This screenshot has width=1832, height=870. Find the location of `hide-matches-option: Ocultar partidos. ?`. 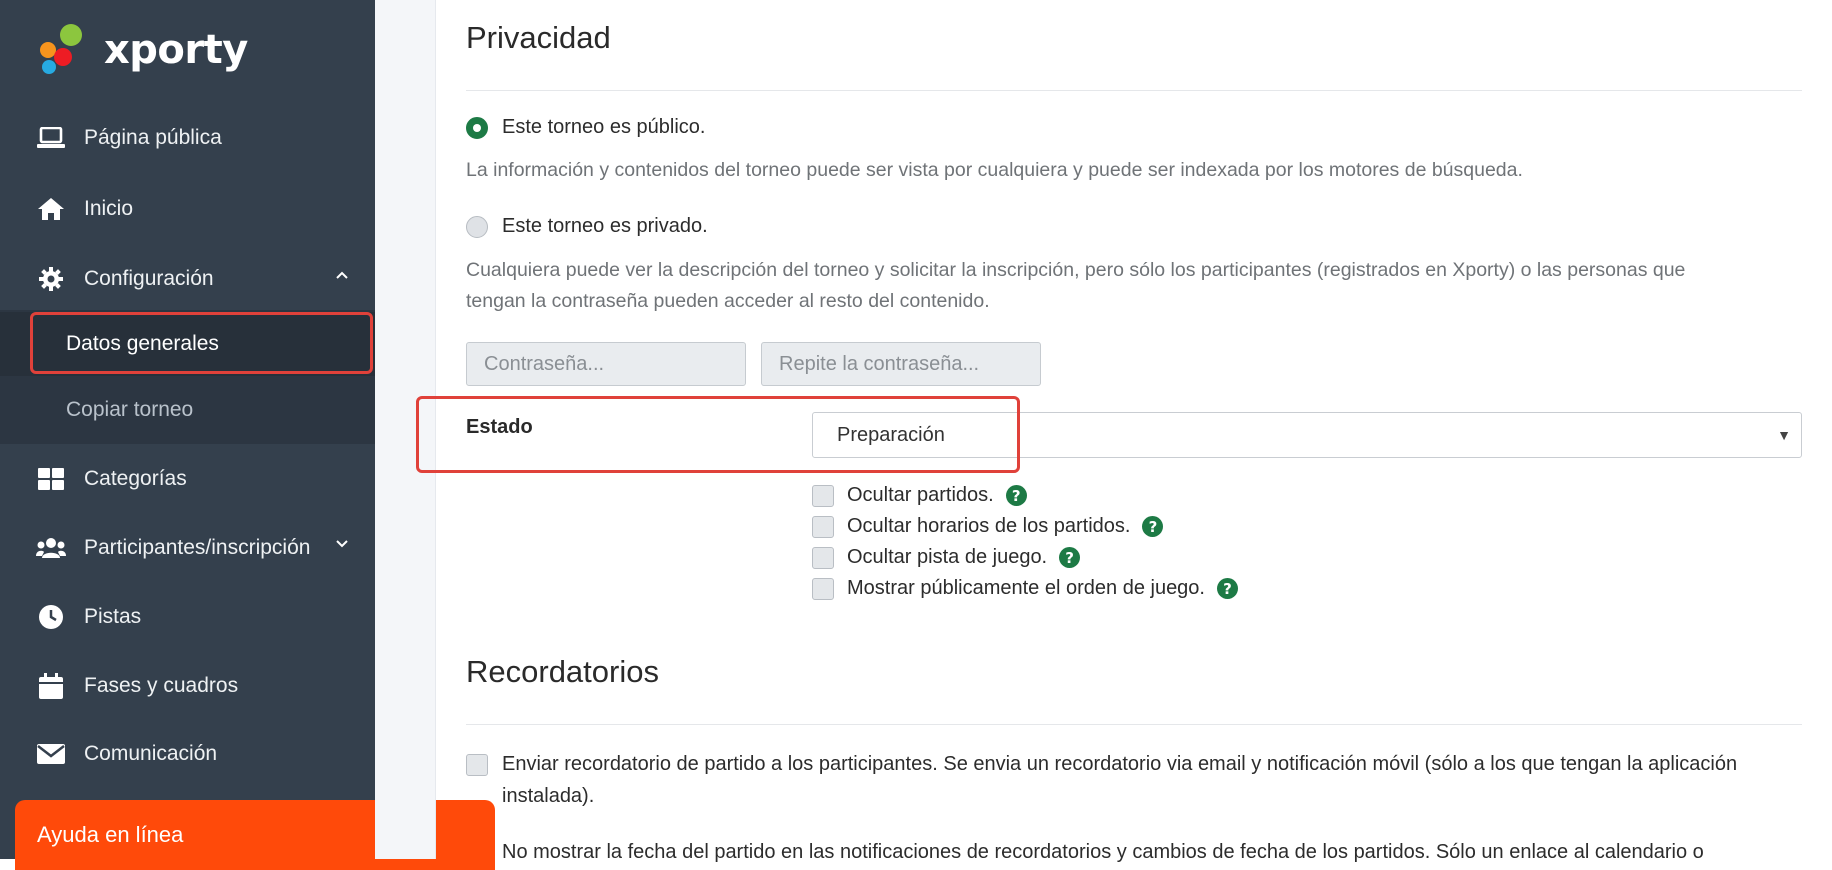

hide-matches-option: Ocultar partidos. ? is located at coordinates (919, 495).